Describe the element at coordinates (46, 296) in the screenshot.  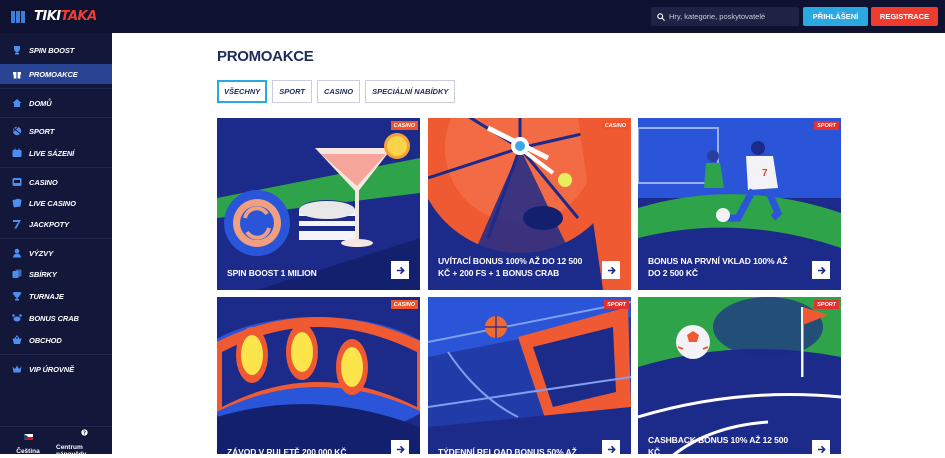
I see `sidebar-item-label: Turnaje` at that location.